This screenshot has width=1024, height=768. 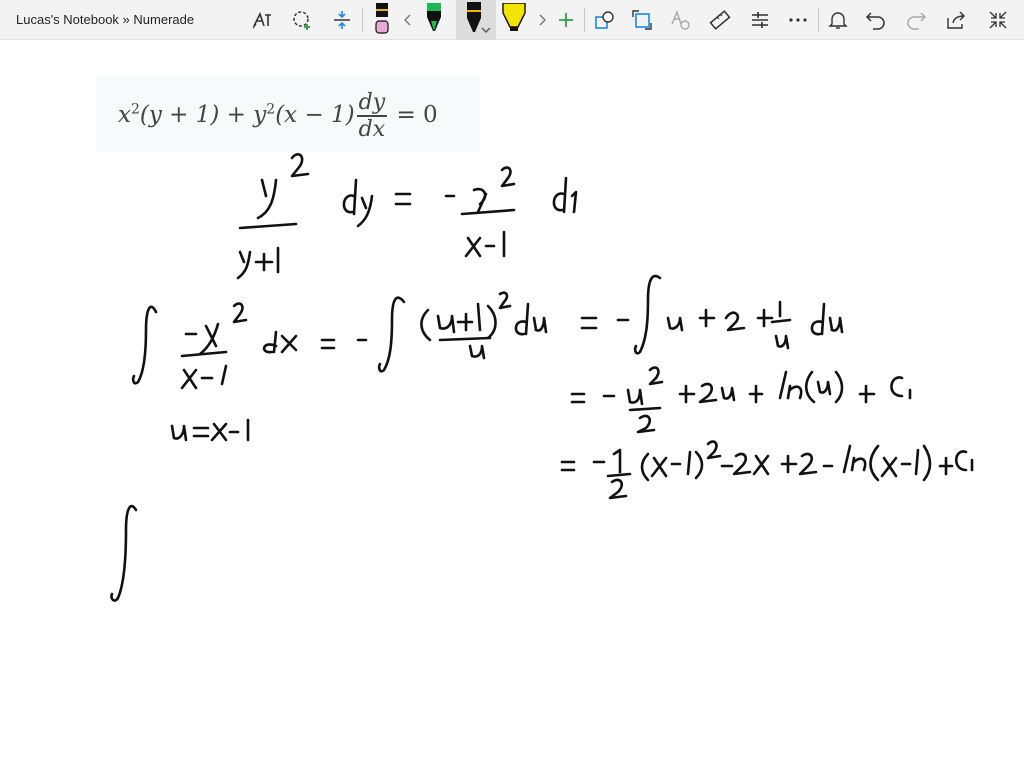 What do you see at coordinates (124, 553) in the screenshot?
I see `handwriting-integral` at bounding box center [124, 553].